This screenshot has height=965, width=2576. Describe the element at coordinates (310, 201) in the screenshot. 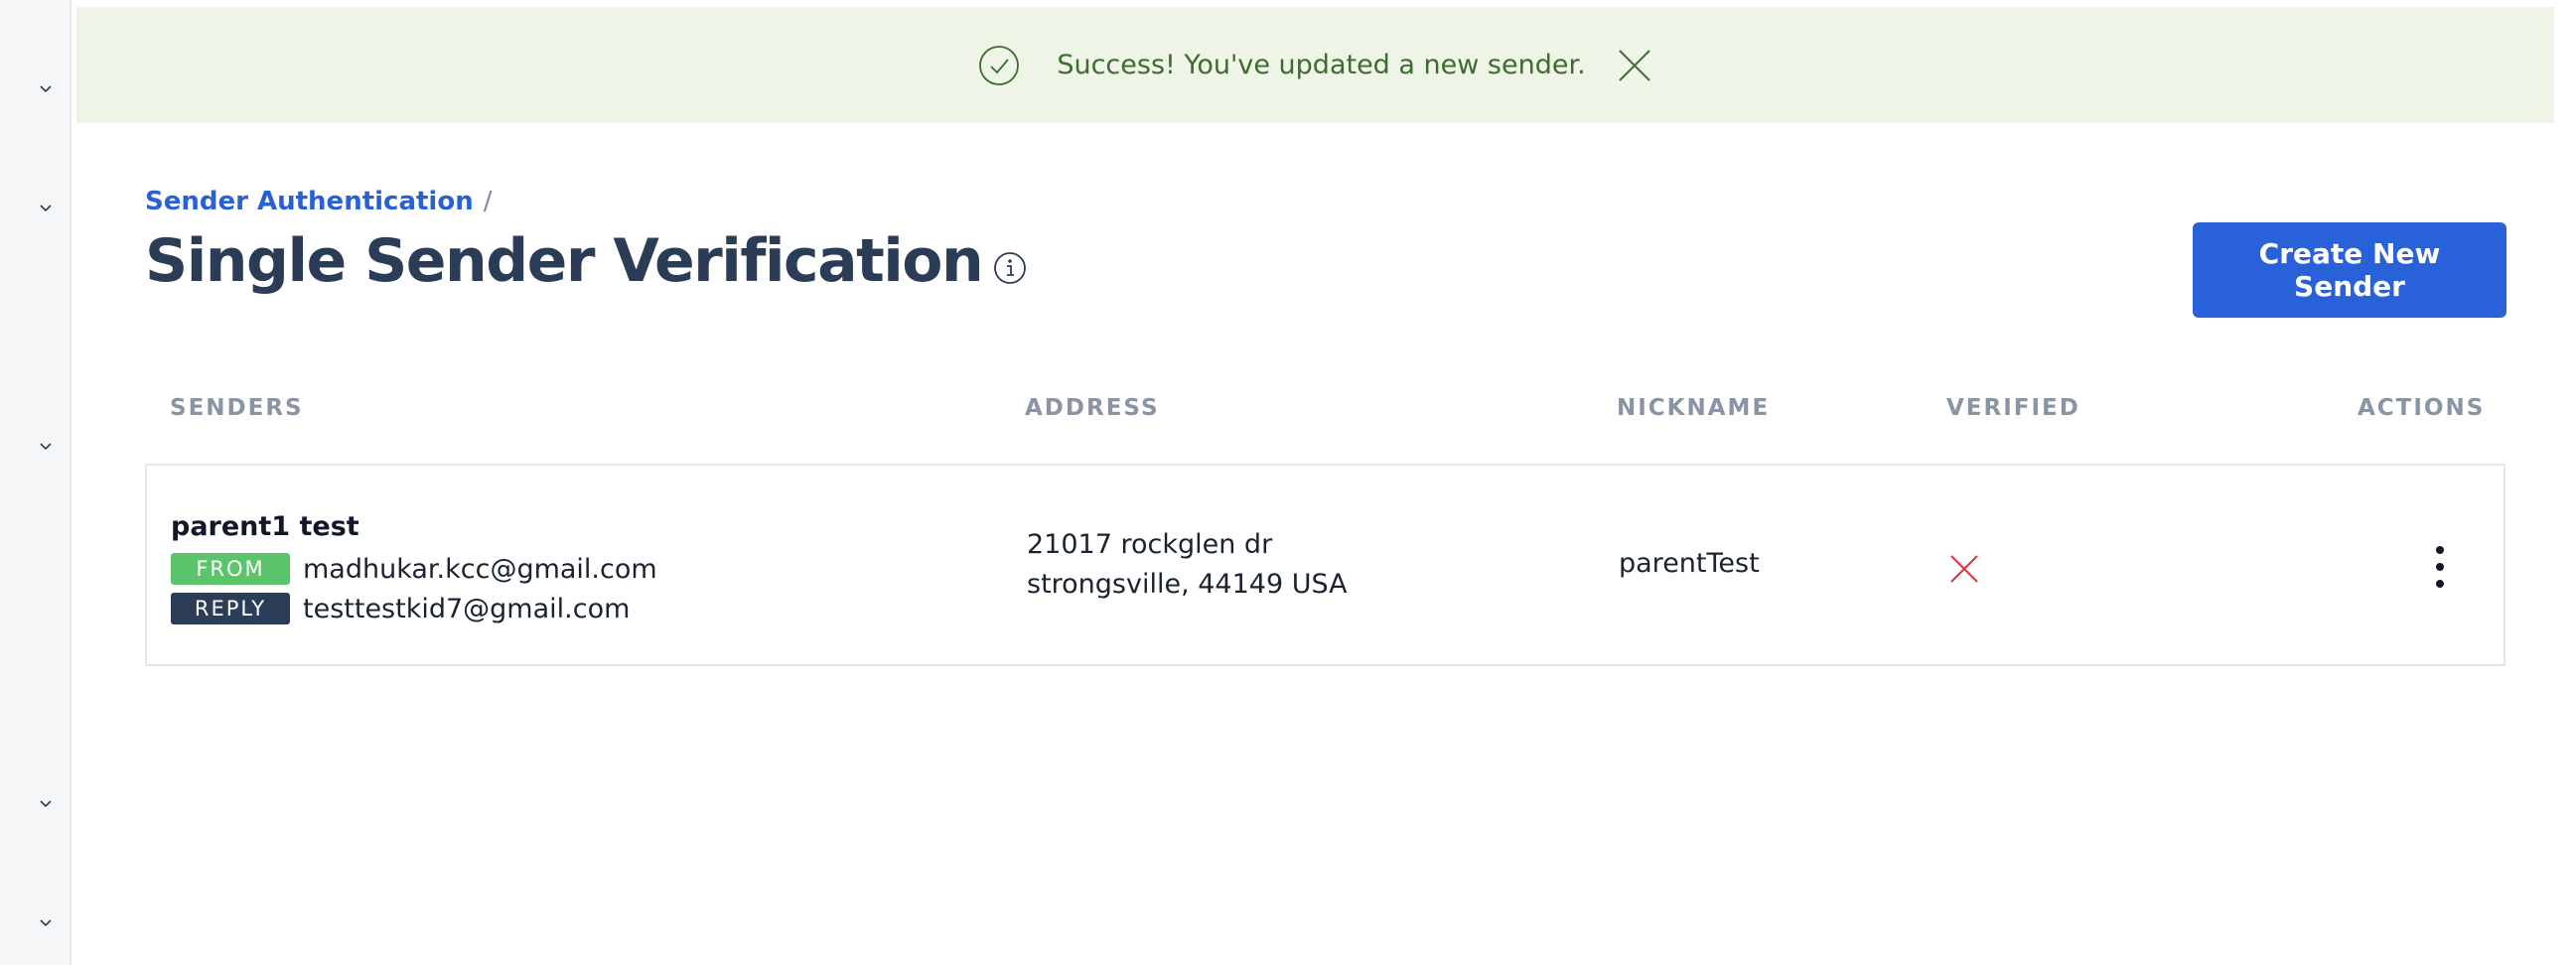

I see `breadcrumb-link-sender-authentication: Sender Authentication` at that location.